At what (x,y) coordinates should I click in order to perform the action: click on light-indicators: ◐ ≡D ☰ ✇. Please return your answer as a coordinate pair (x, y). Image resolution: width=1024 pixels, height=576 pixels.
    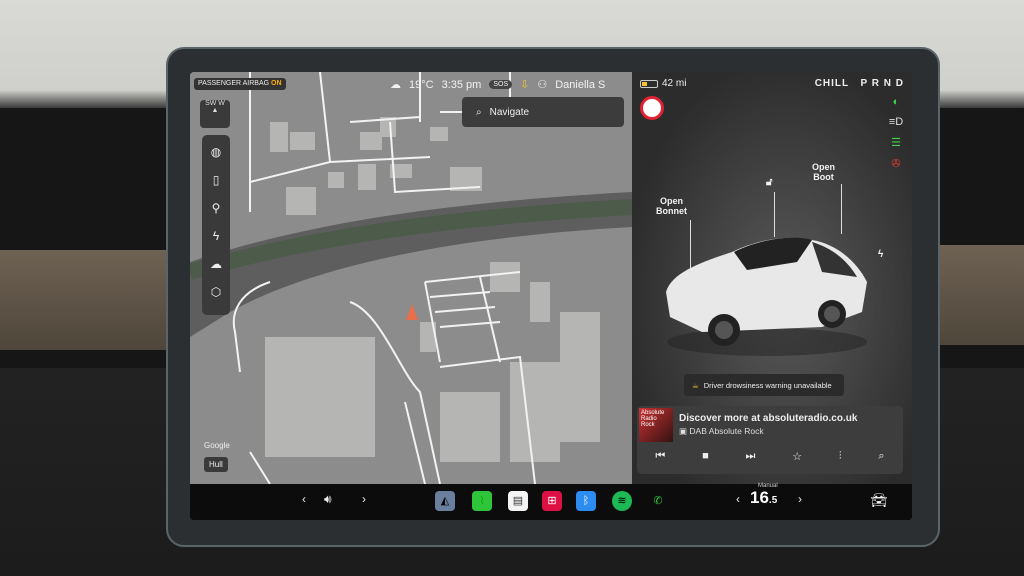
    Looking at the image, I should click on (896, 133).